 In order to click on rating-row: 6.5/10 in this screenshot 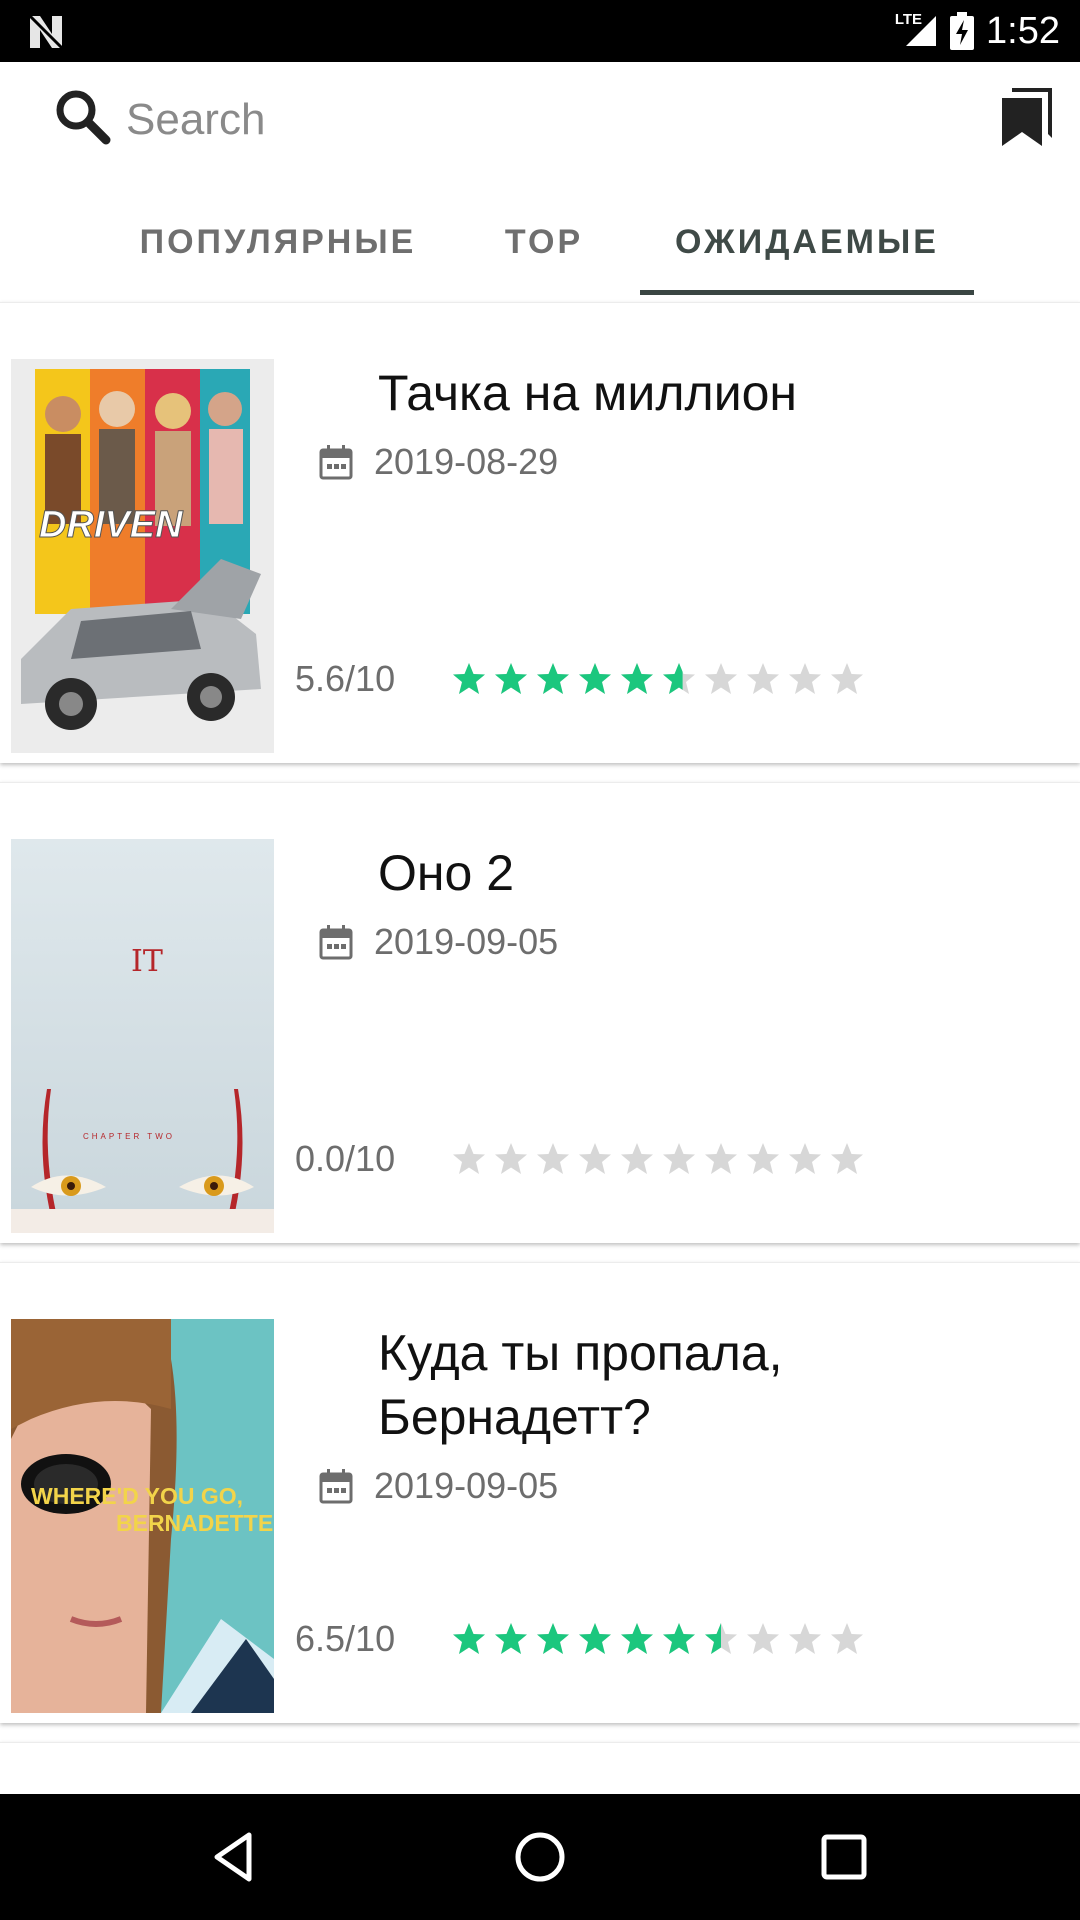, I will do `click(580, 1639)`.